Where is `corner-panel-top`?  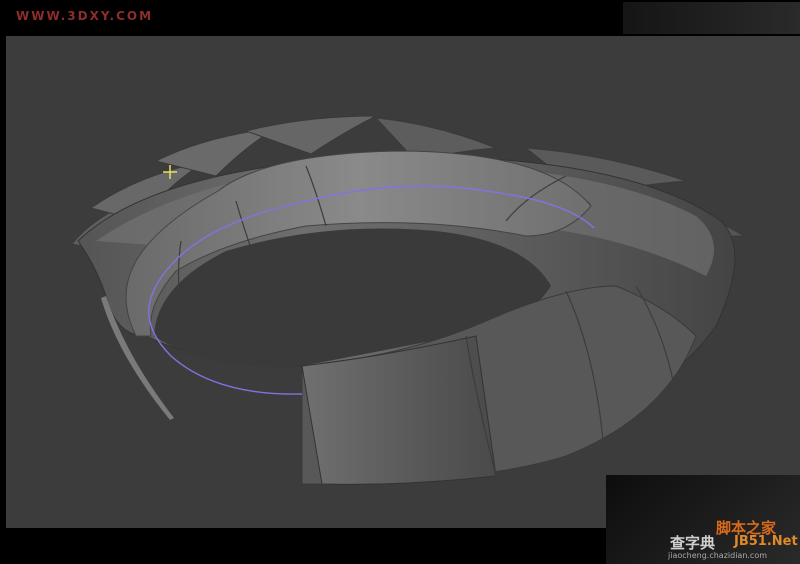 corner-panel-top is located at coordinates (711, 18).